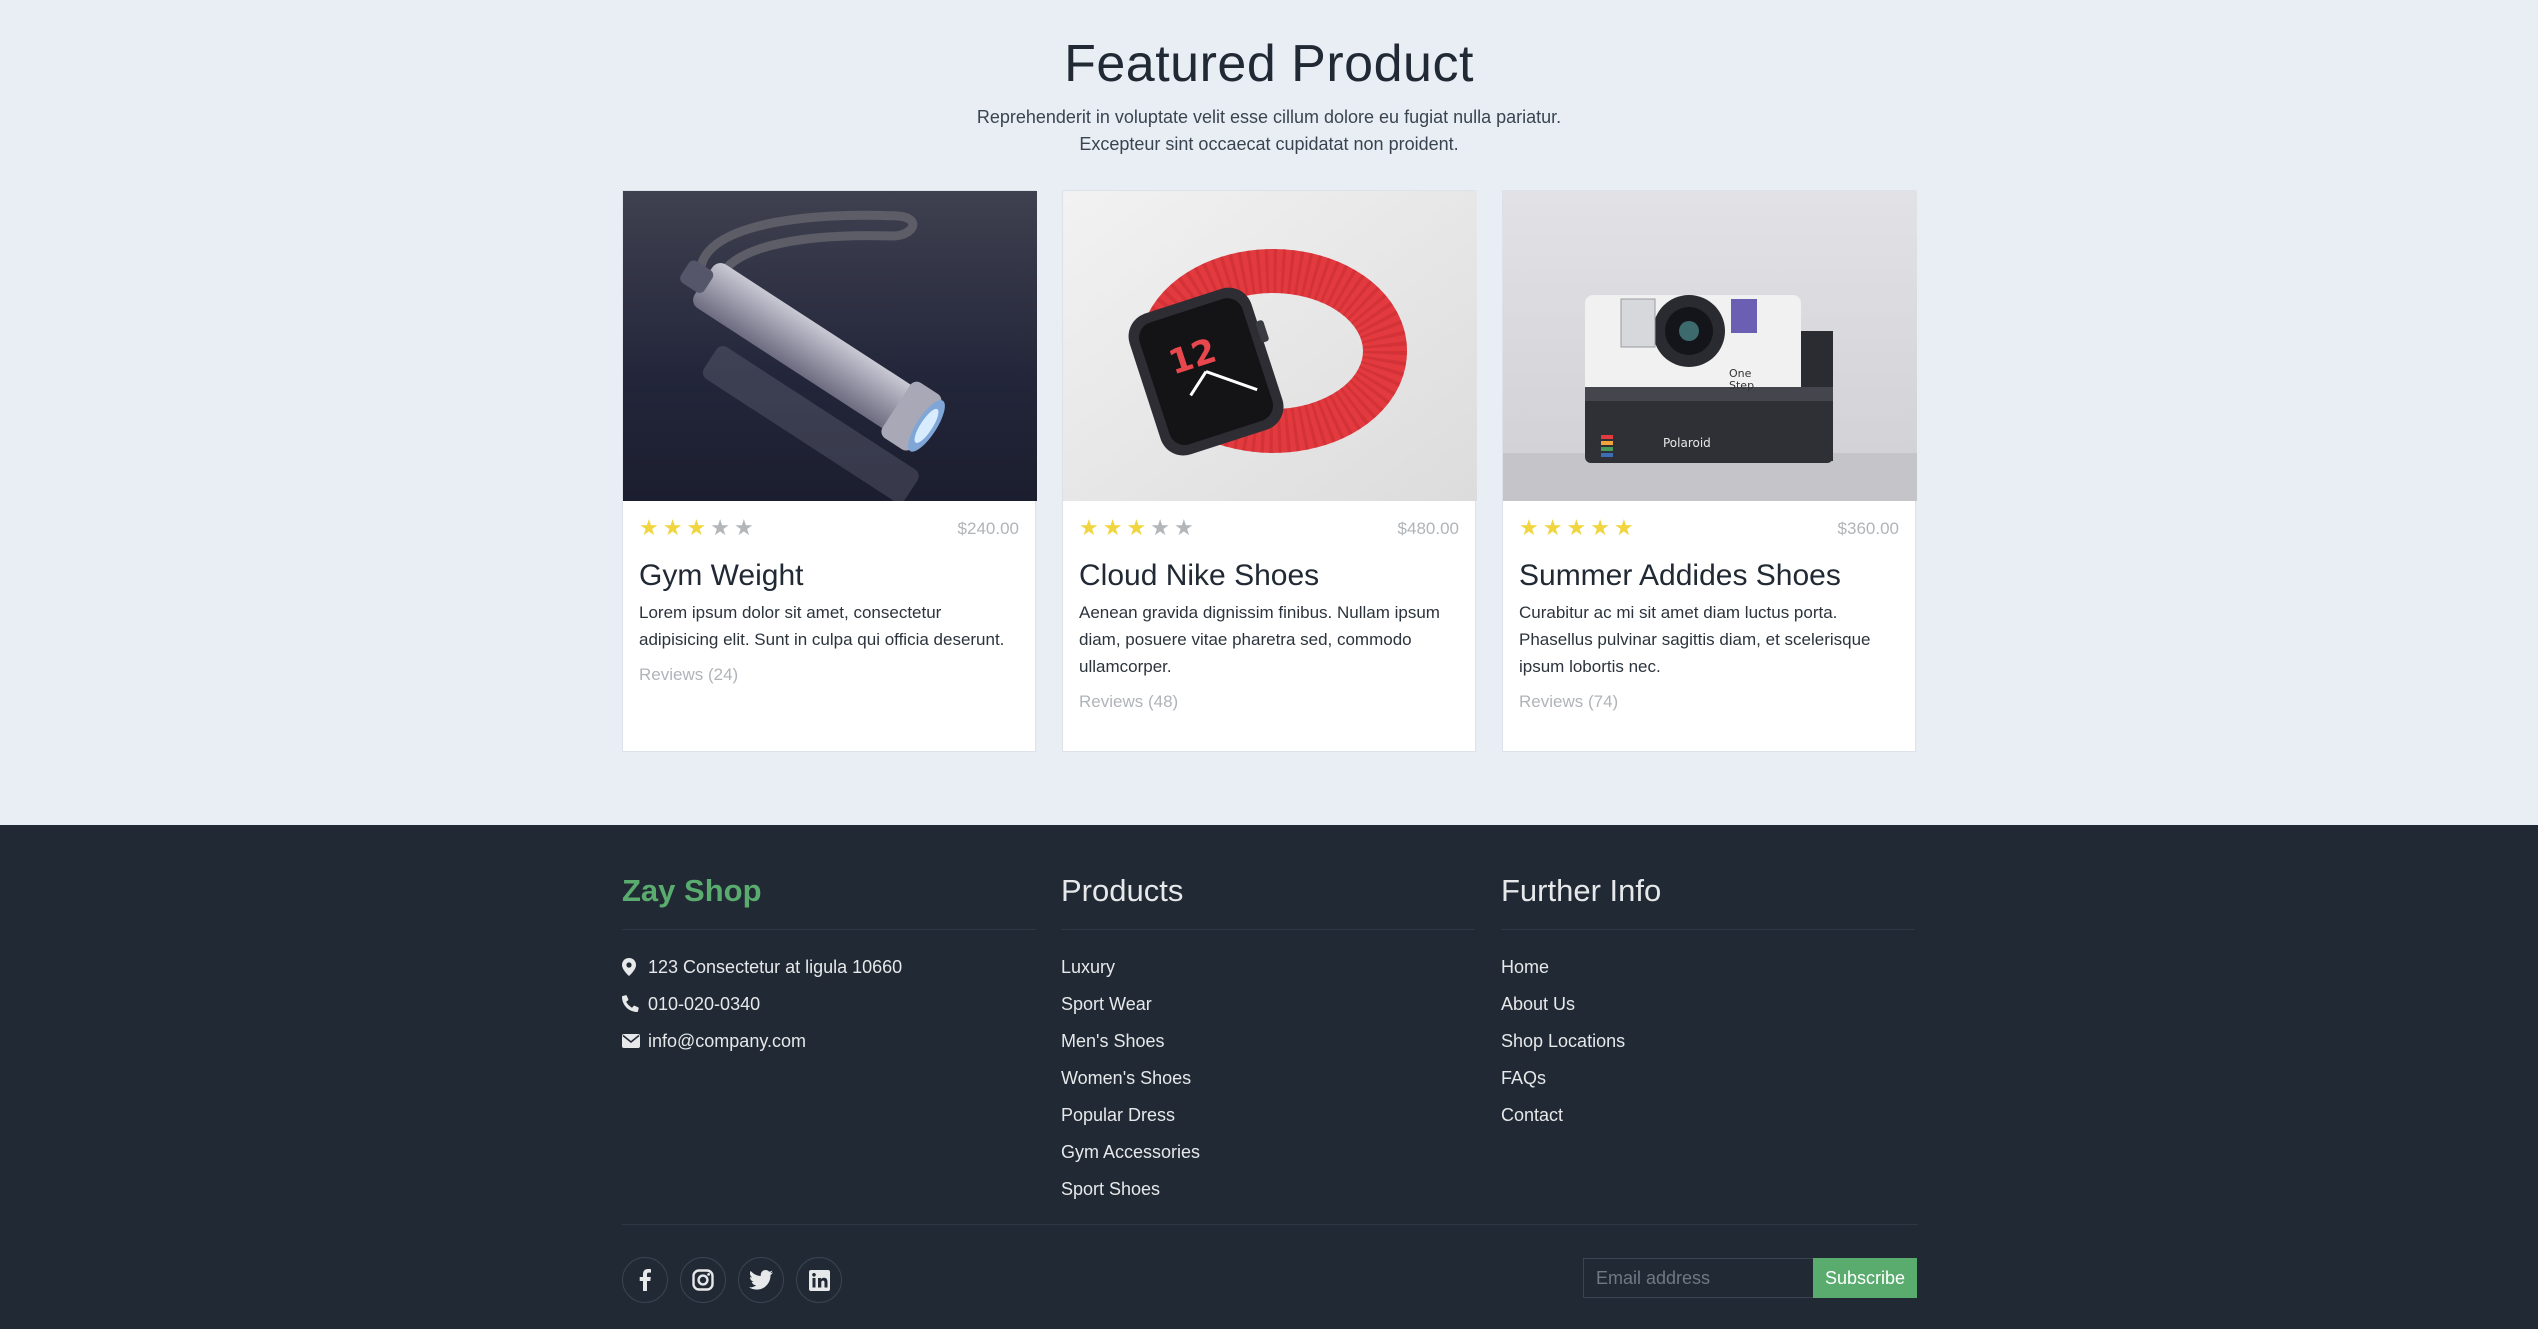  I want to click on footer-link-mens-shoes: Men's Shoes, so click(1268, 1040).